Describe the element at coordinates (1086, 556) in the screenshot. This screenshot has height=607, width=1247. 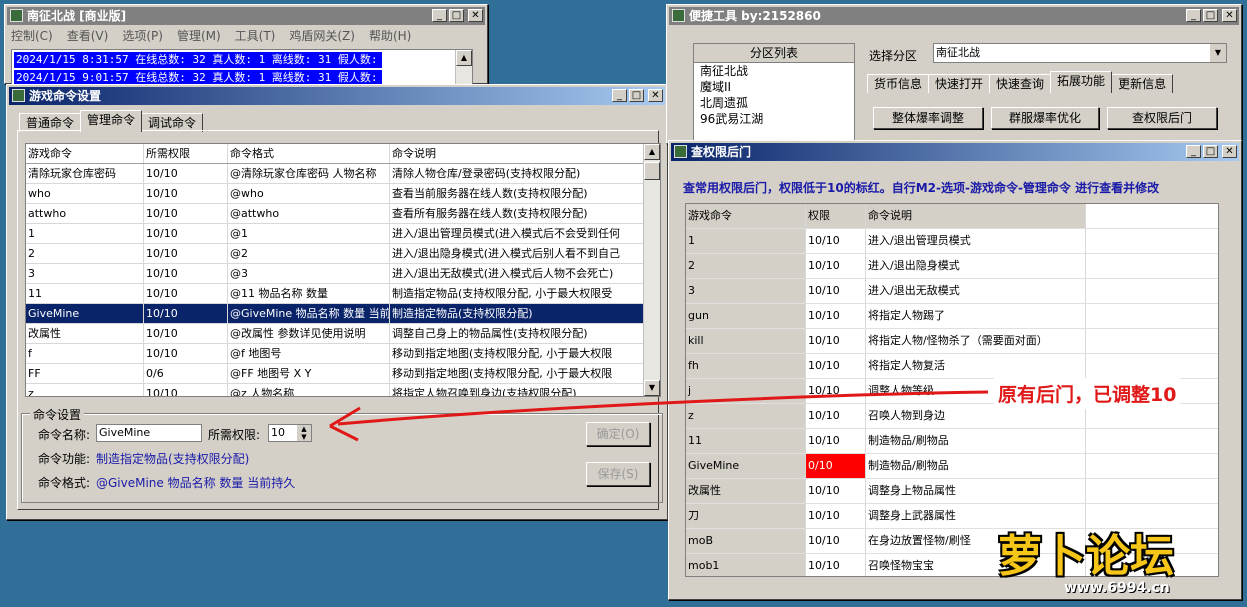
I see `watermark-logo: 萝卜论坛` at that location.